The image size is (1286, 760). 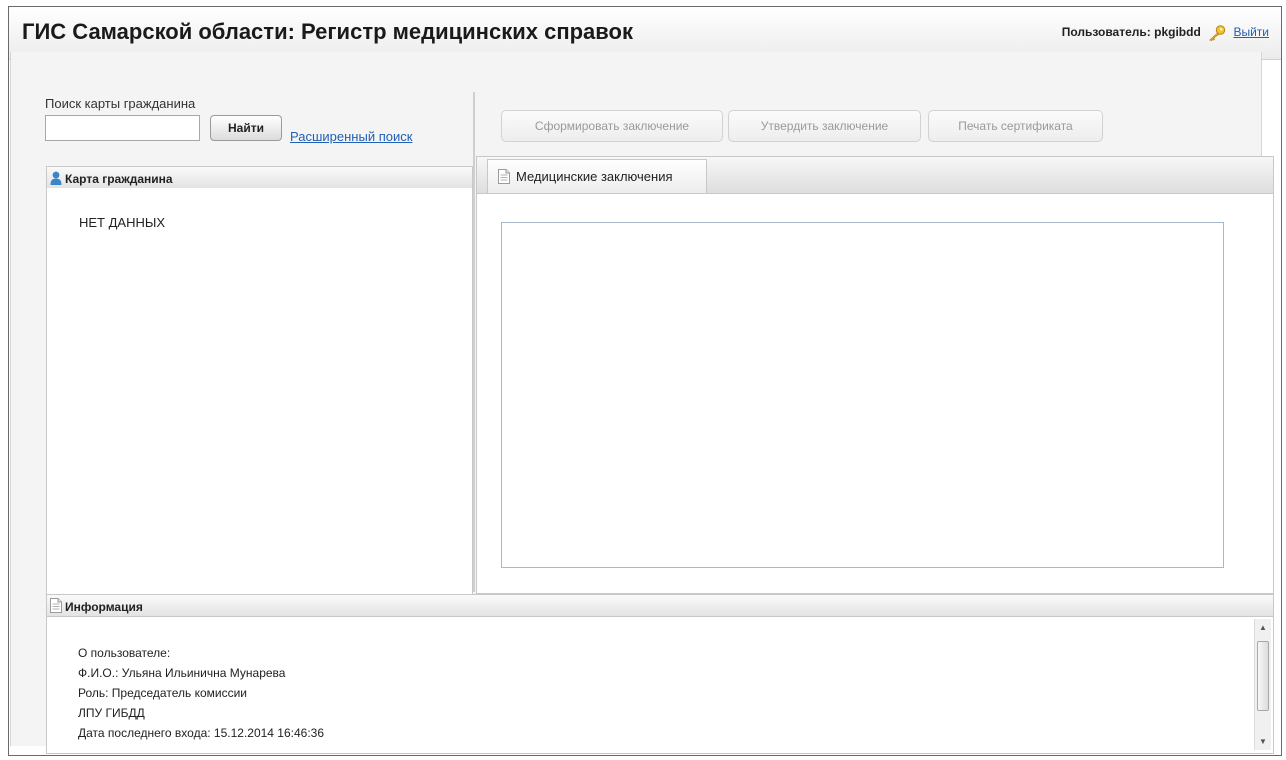 What do you see at coordinates (612, 126) in the screenshot?
I see `form-conclusion-button: Сформировать заключение` at bounding box center [612, 126].